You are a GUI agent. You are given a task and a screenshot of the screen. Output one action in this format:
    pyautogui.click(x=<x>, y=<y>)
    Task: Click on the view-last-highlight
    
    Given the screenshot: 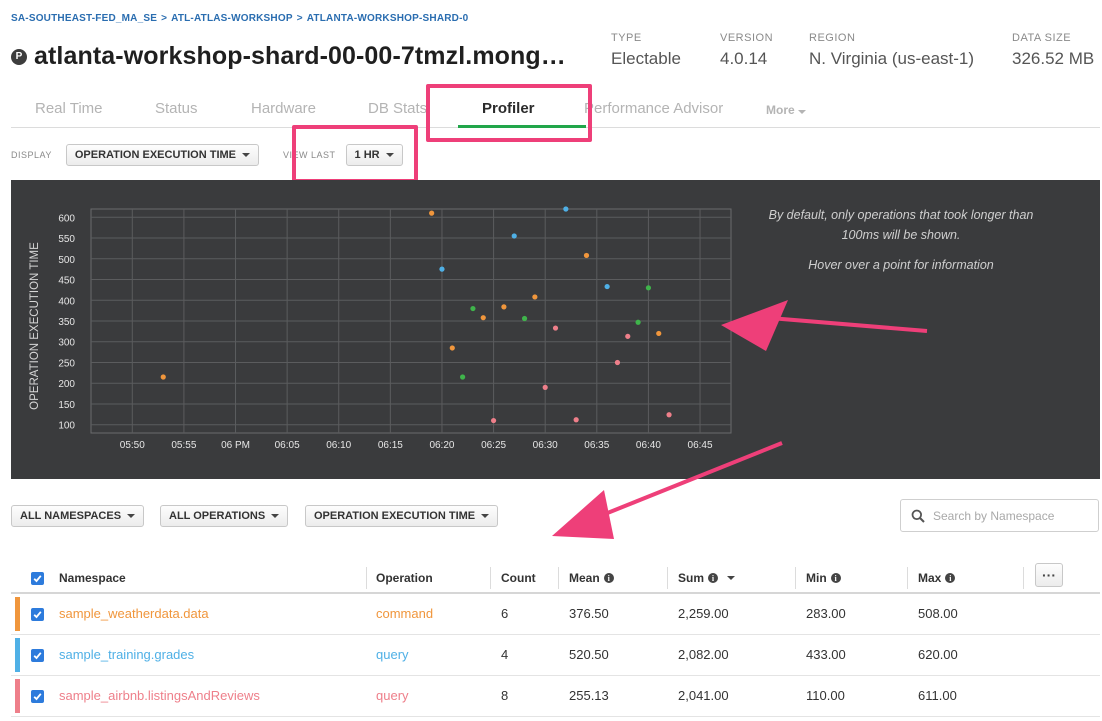 What is the action you would take?
    pyautogui.click(x=355, y=154)
    